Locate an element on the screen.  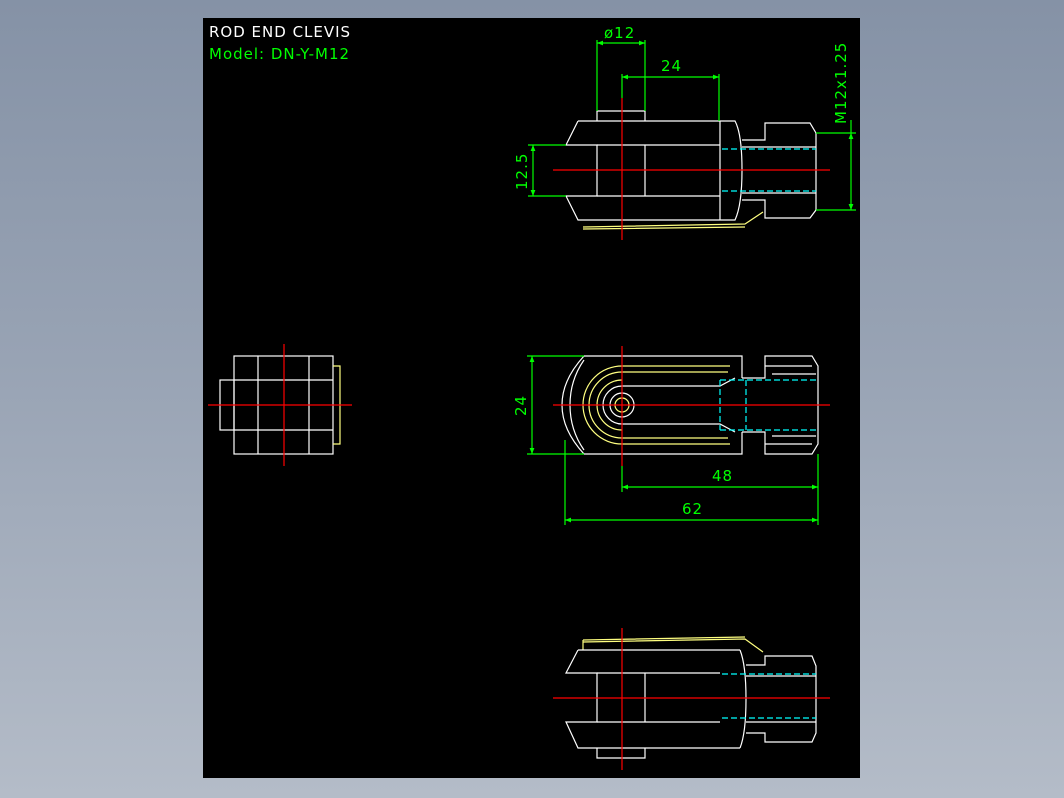
dim-pin-diameter: ø12 is located at coordinates (619, 33).